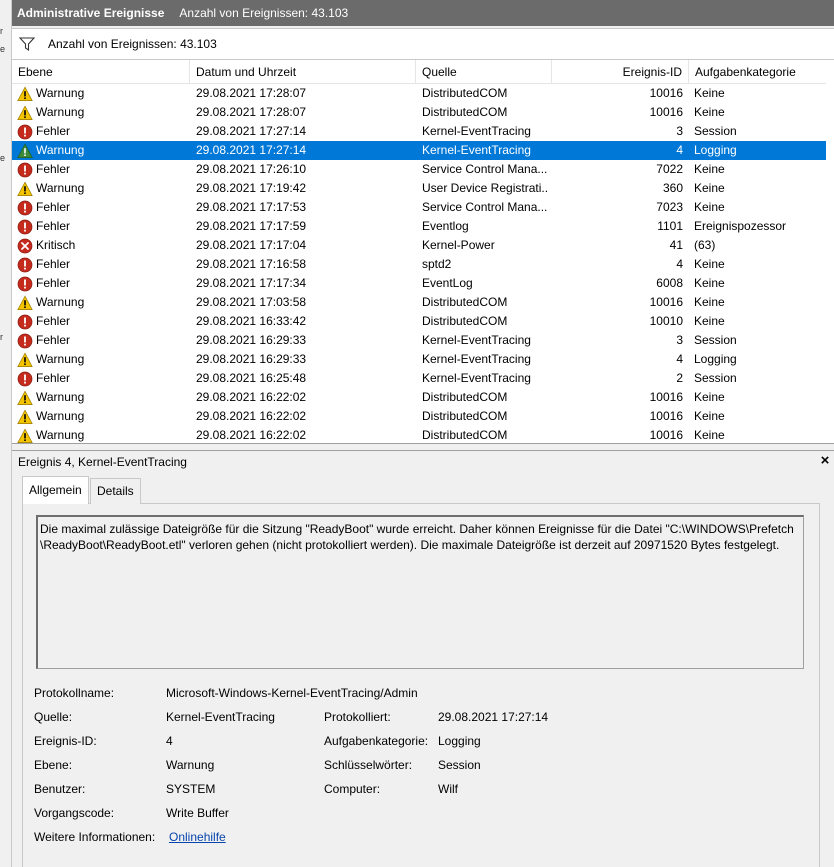 This screenshot has width=834, height=867. What do you see at coordinates (251, 245) in the screenshot?
I see `cell-date: 29.08.2021 17:17:04` at bounding box center [251, 245].